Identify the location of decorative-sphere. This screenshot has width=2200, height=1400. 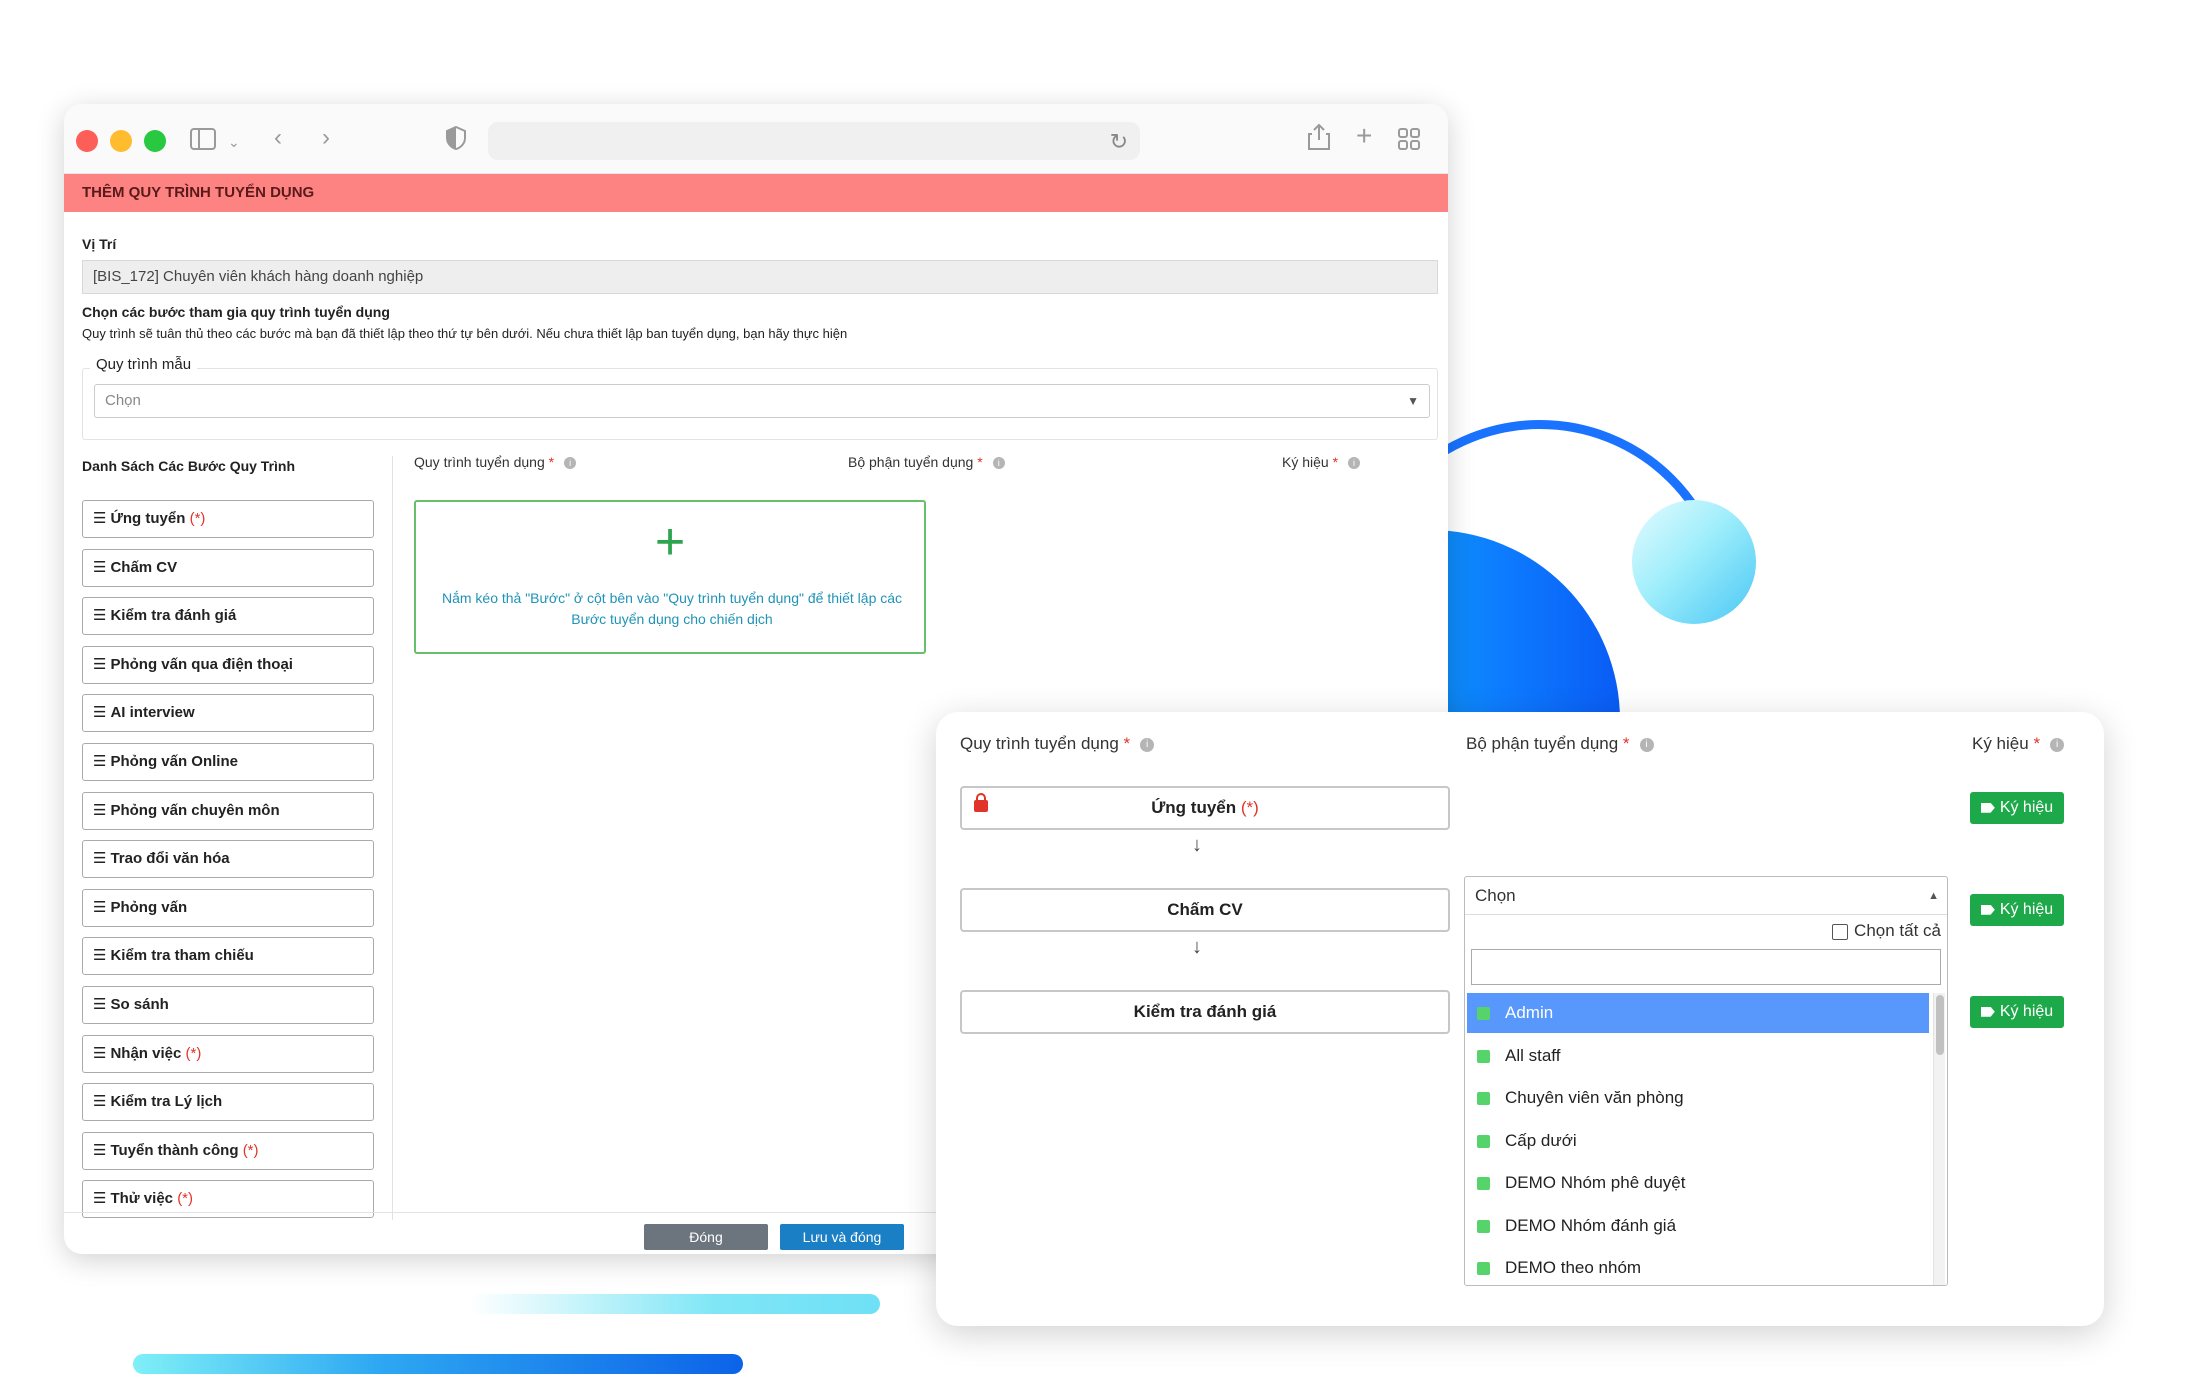
(1694, 562).